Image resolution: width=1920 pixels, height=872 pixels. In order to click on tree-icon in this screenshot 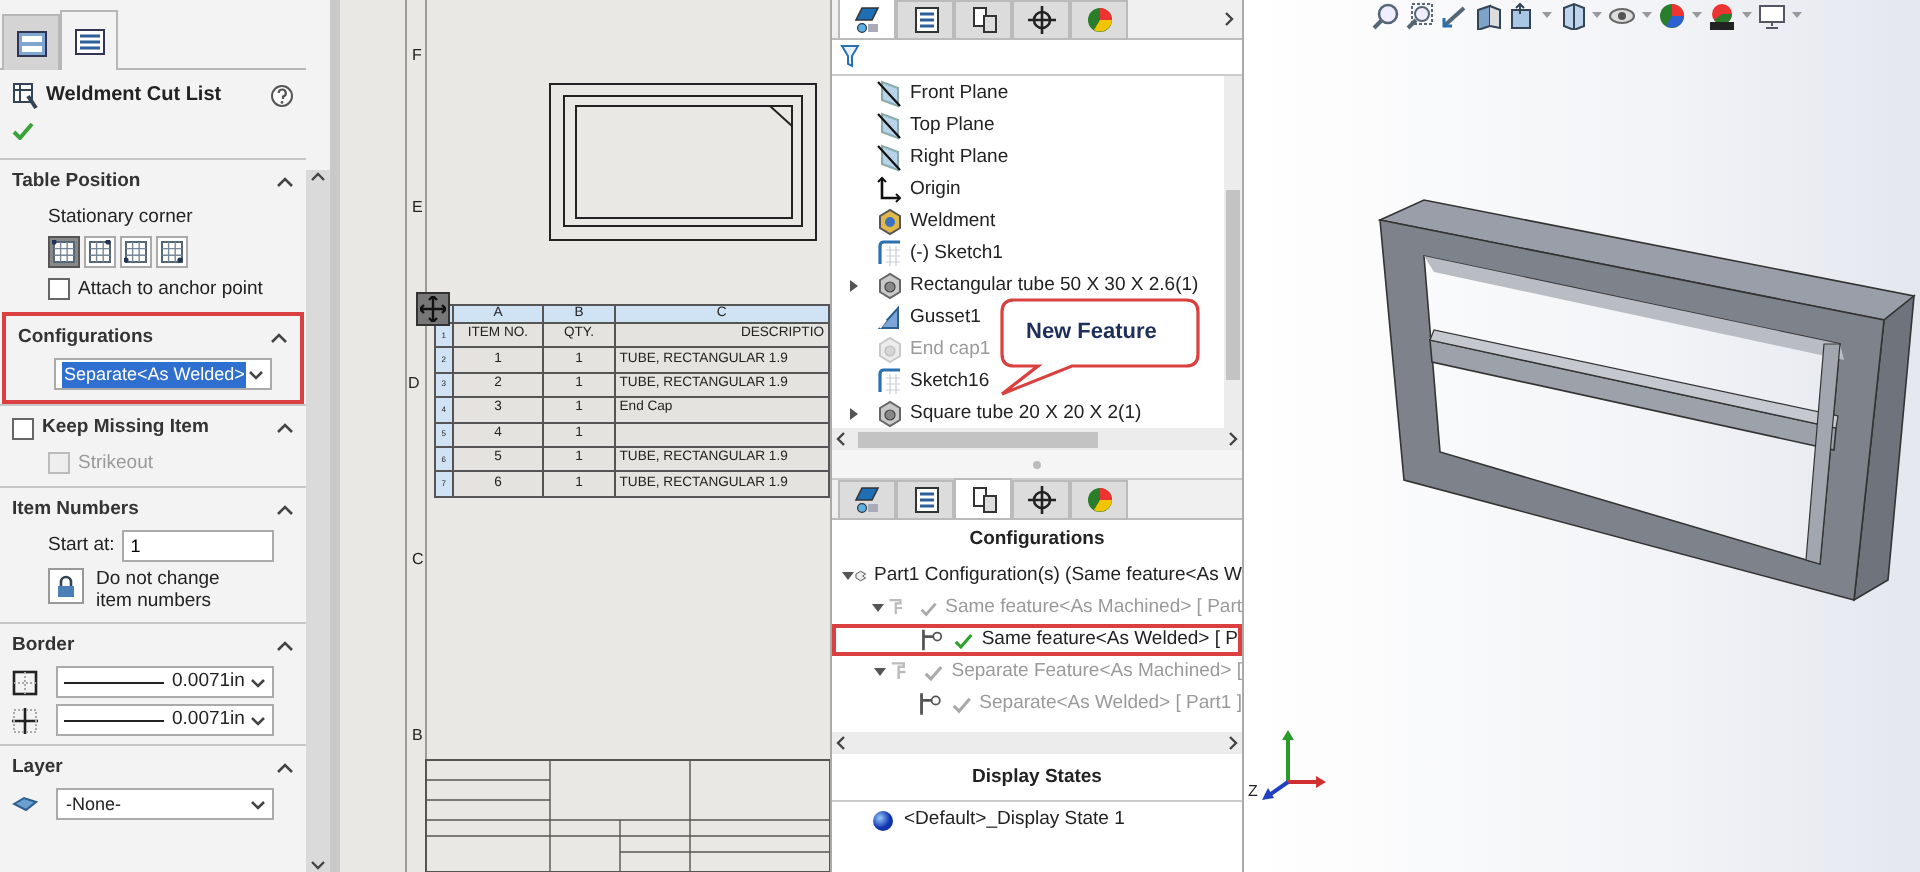, I will do `click(983, 20)`.